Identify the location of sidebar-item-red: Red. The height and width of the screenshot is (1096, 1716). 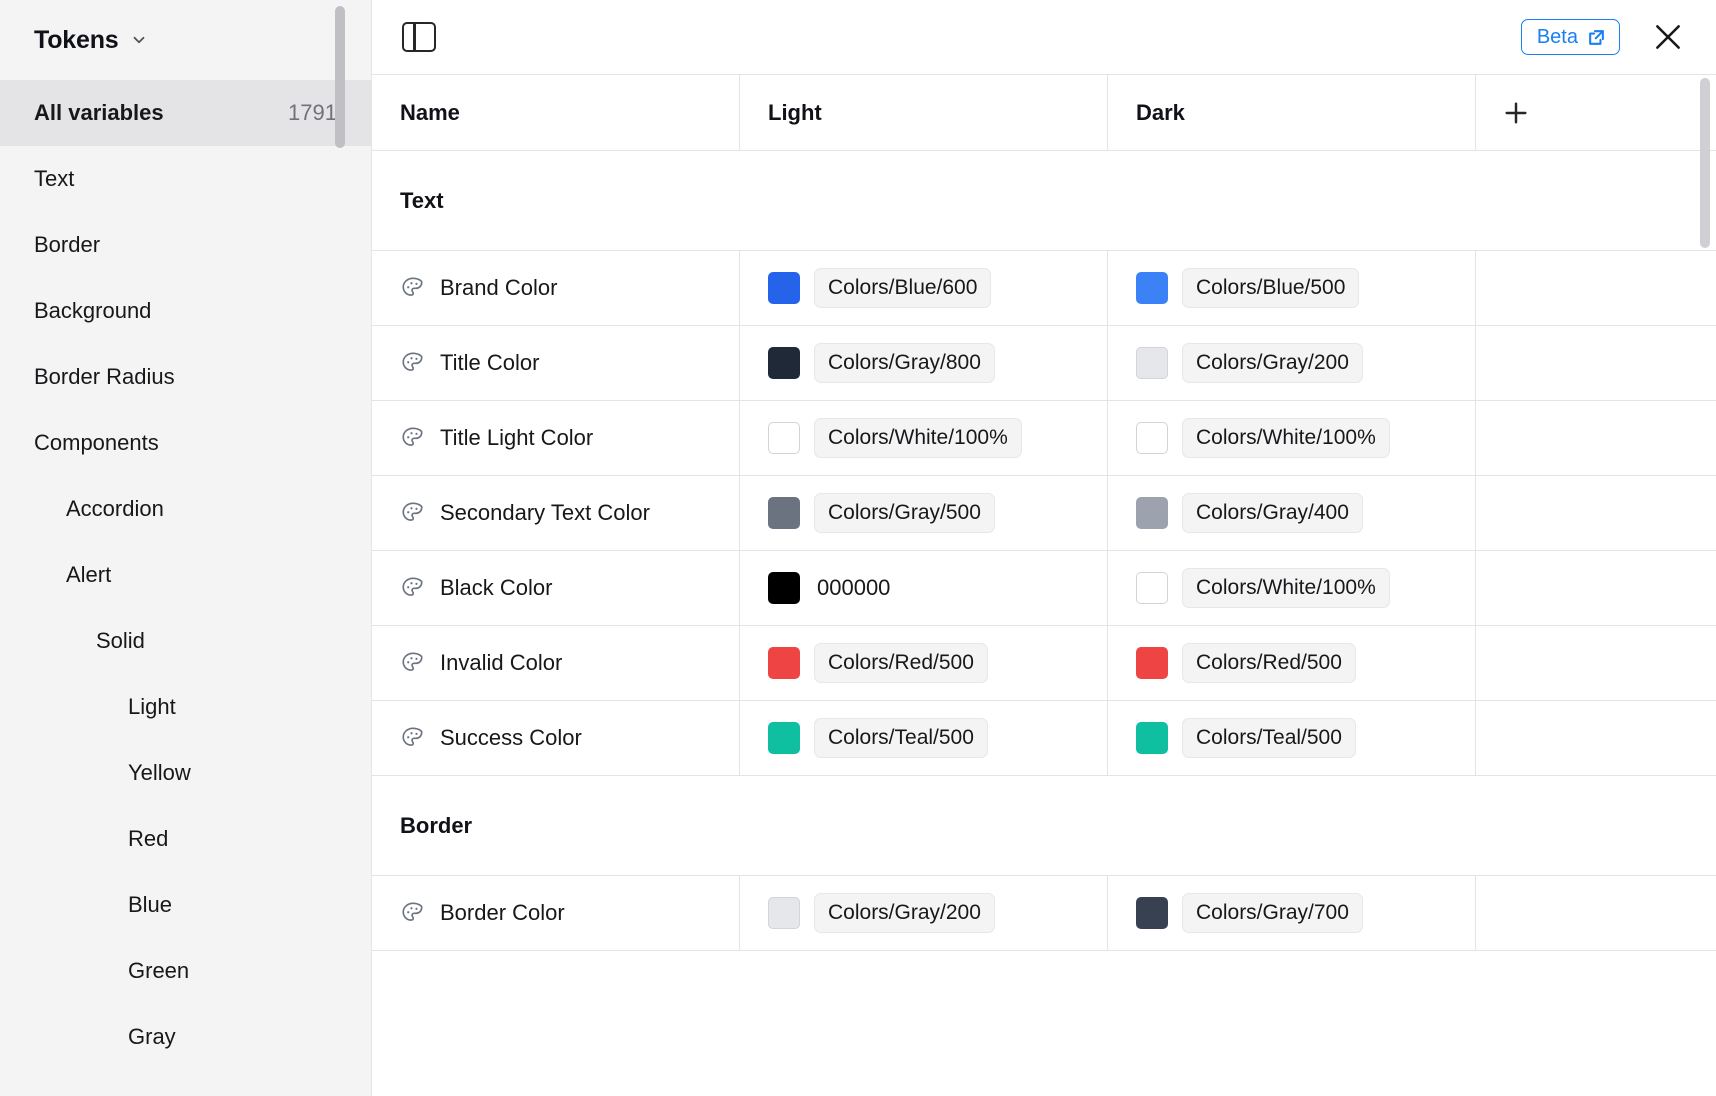
(185, 839).